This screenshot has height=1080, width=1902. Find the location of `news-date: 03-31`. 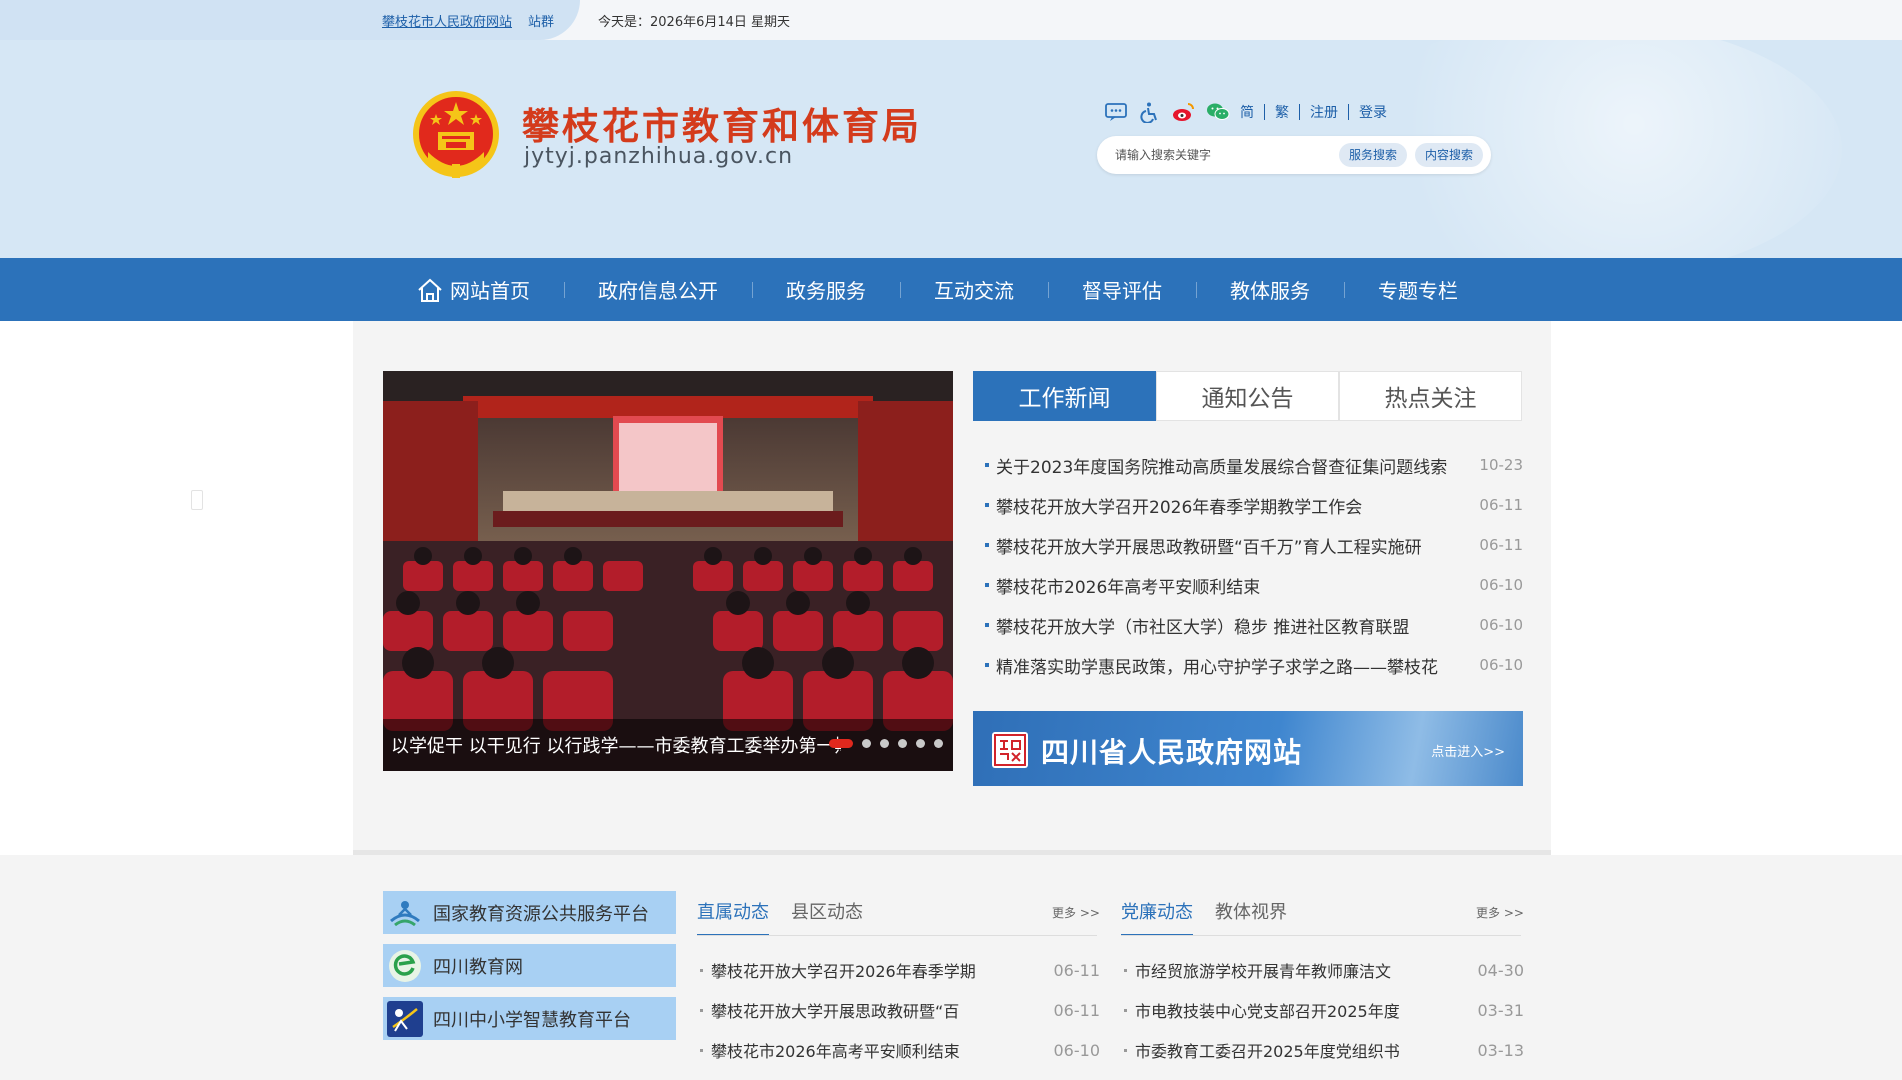

news-date: 03-31 is located at coordinates (1501, 1010).